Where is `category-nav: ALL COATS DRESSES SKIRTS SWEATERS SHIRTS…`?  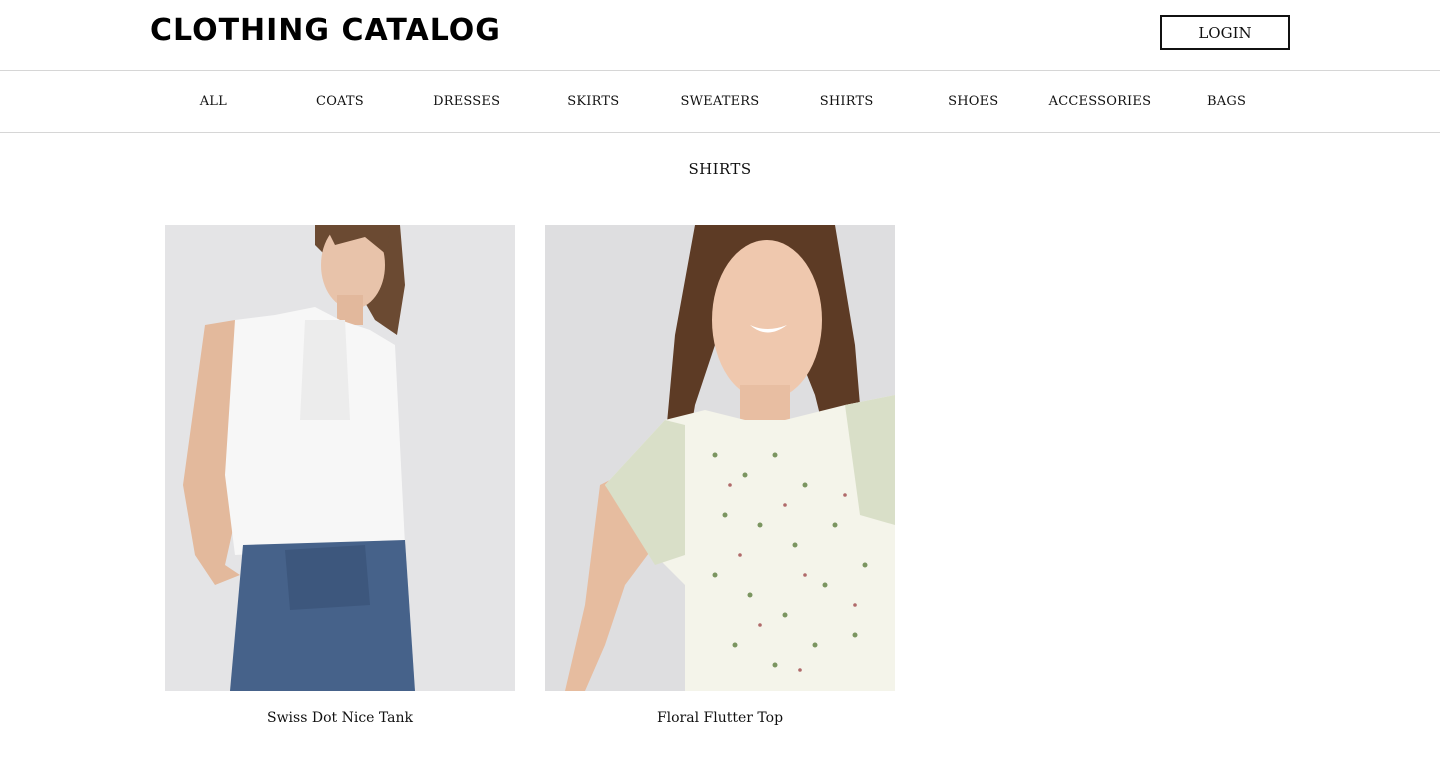
category-nav: ALL COATS DRESSES SKIRTS SWEATERS SHIRTS… is located at coordinates (720, 102).